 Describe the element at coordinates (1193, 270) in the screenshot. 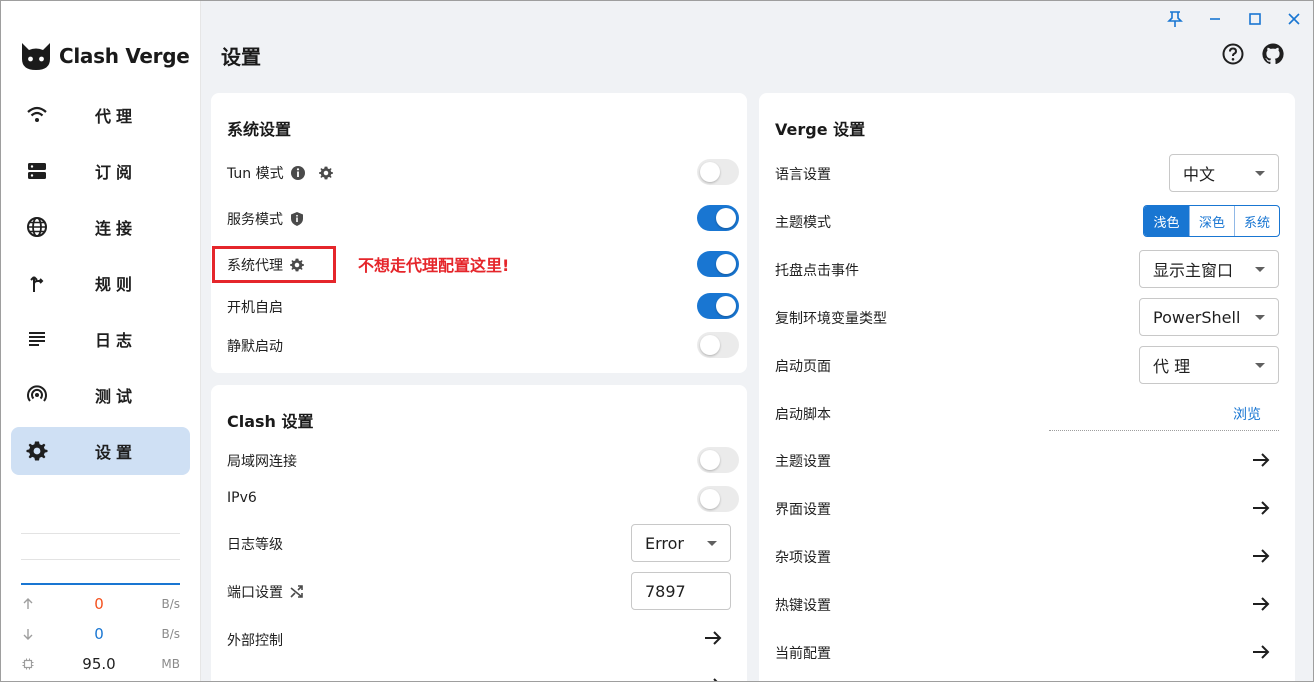

I see `tray-click-value: 显示主窗口` at that location.